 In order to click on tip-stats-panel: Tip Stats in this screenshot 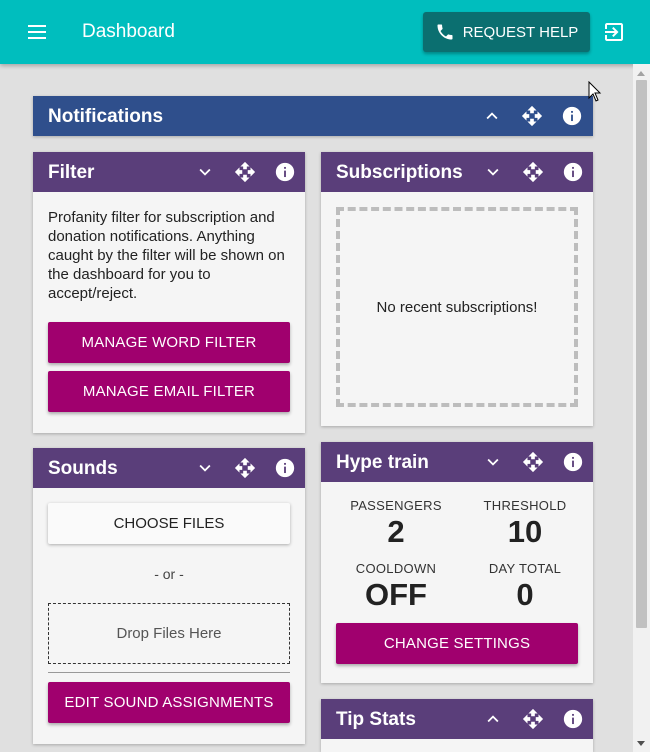, I will do `click(457, 725)`.